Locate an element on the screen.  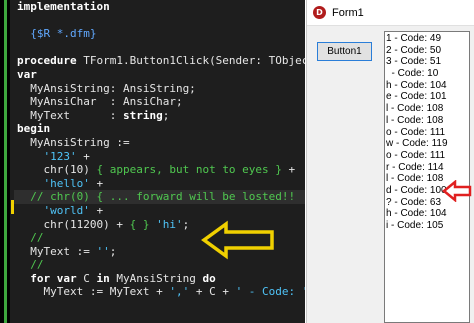
code-line: chr(10) { appears, but not to eyes } + is located at coordinates (159, 170).